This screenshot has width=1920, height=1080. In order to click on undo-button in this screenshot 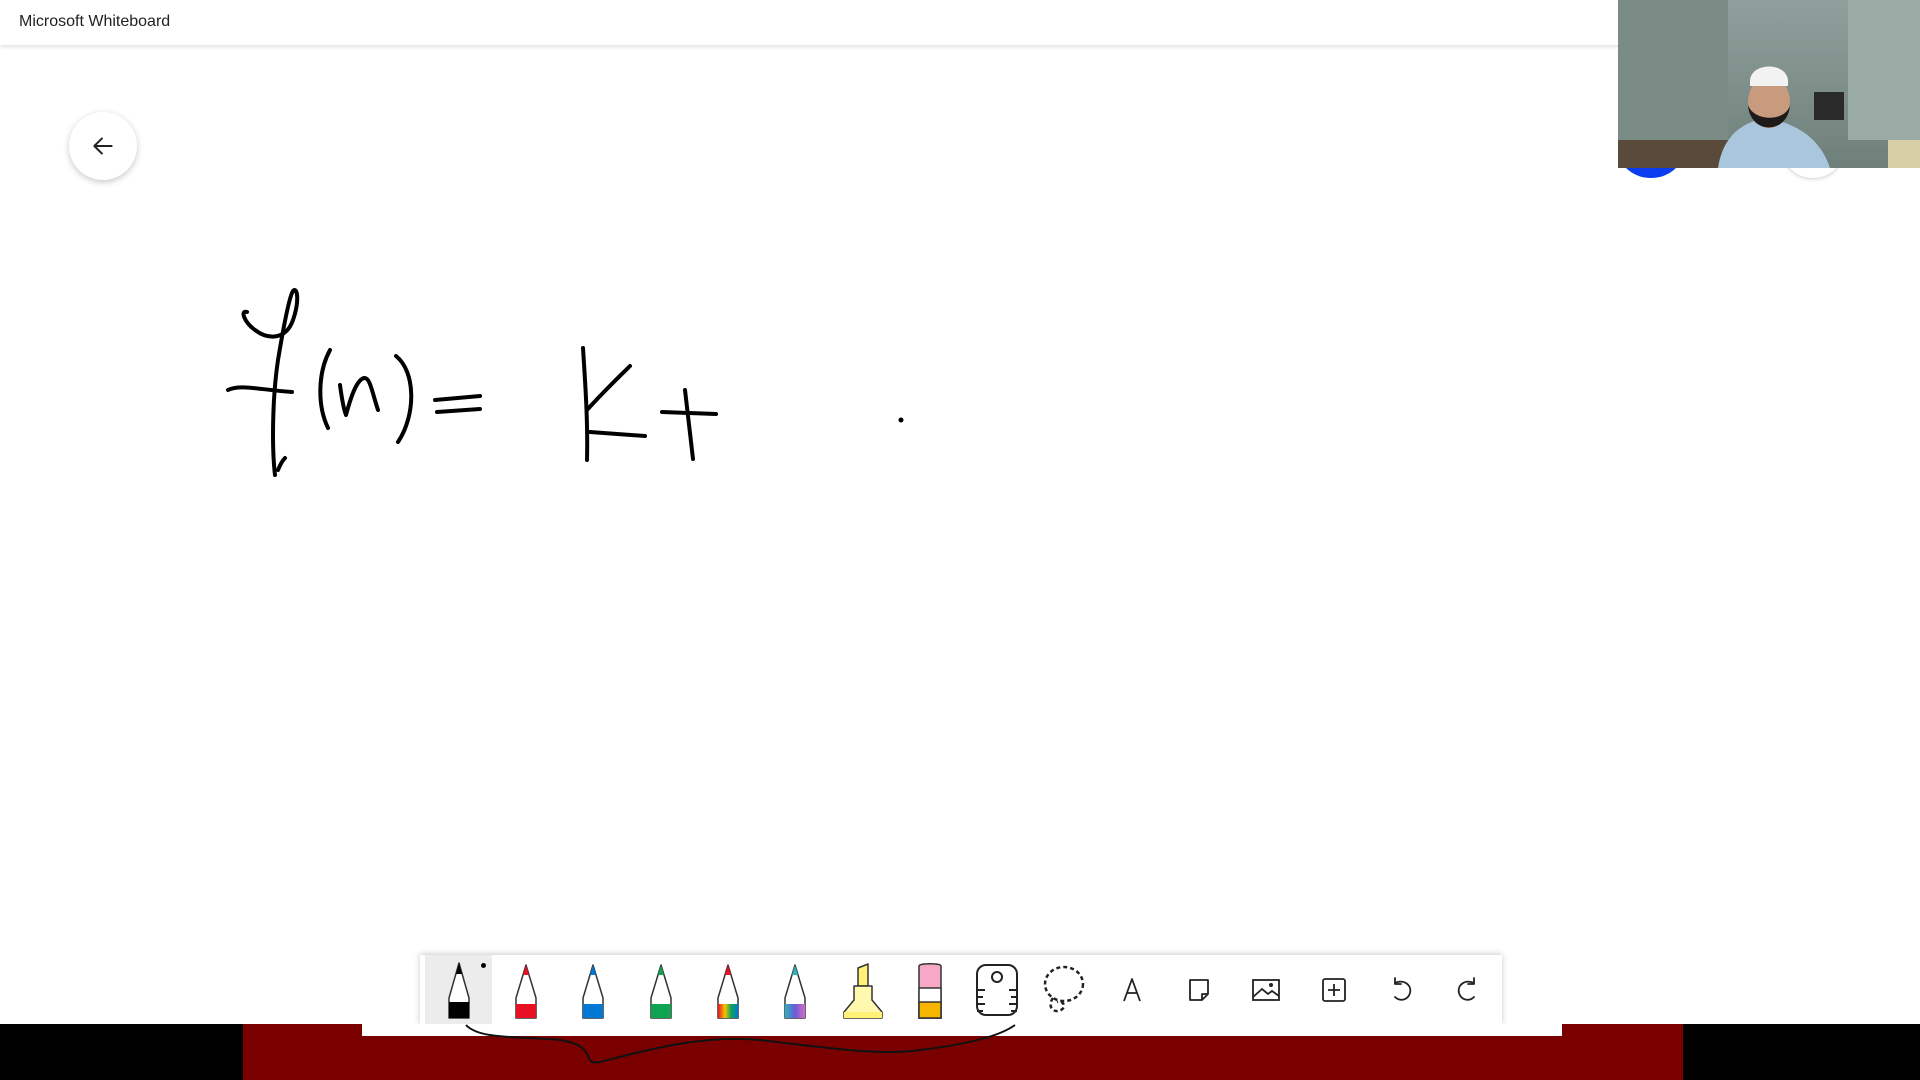, I will do `click(1400, 989)`.